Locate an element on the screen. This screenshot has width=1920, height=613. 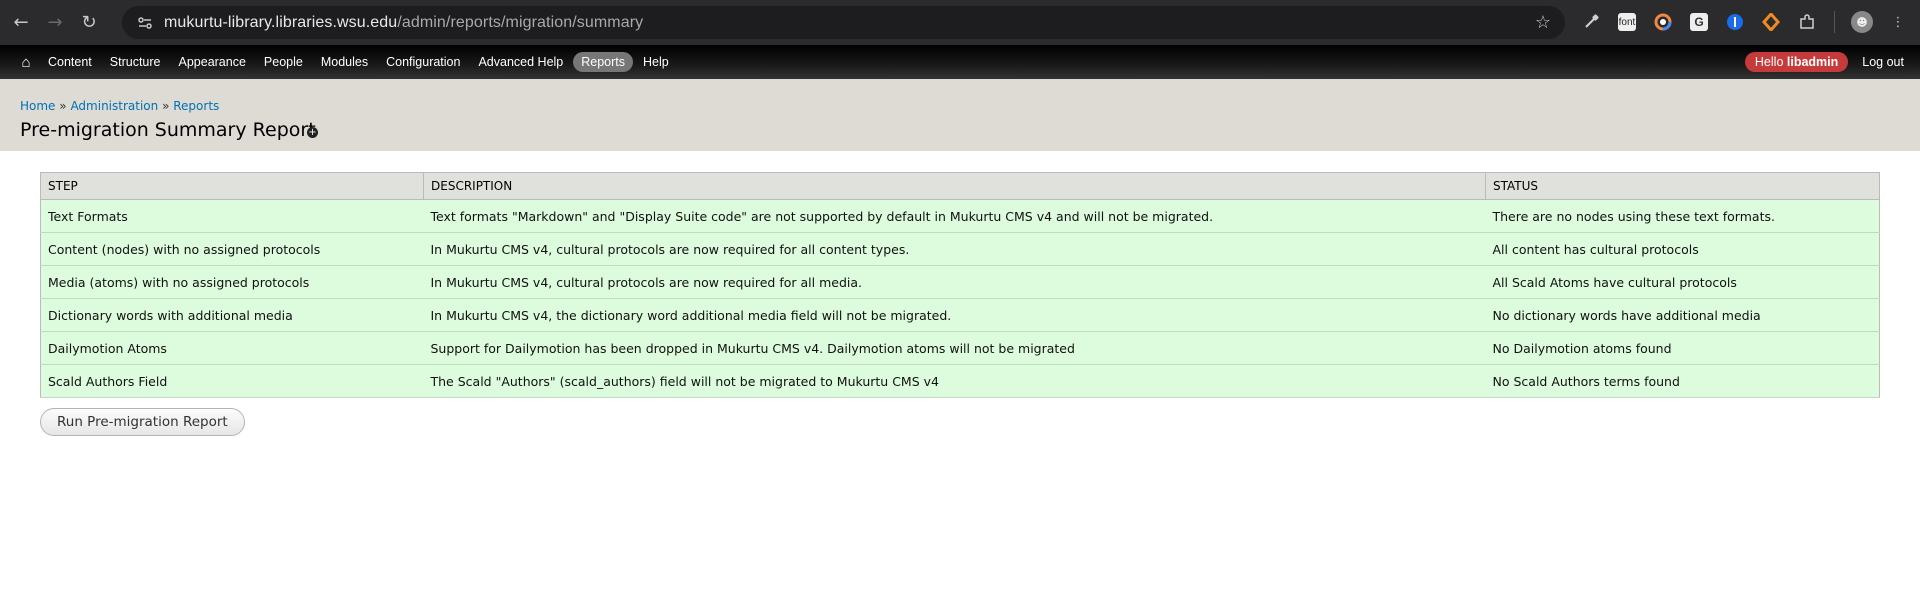
forward-arrow-icon: → is located at coordinates (55, 23).